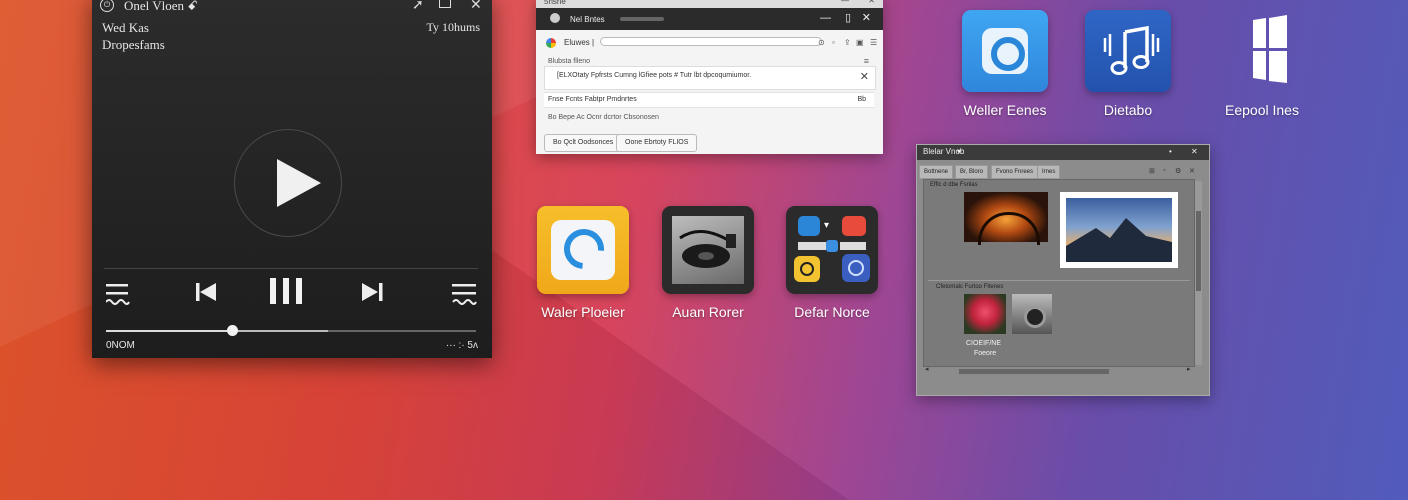  I want to click on browser-header: Nel Bntes — ▯ ✕, so click(709, 19).